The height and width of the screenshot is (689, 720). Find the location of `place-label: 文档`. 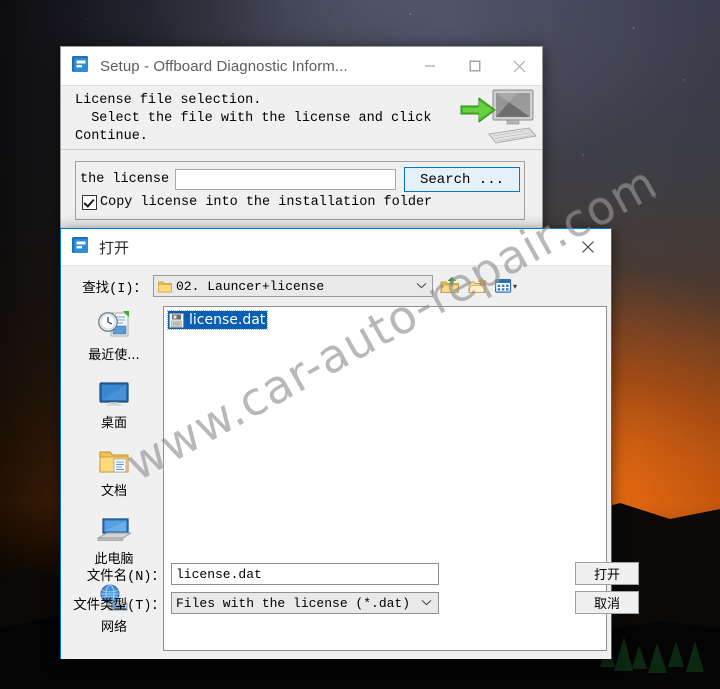

place-label: 文档 is located at coordinates (113, 491).